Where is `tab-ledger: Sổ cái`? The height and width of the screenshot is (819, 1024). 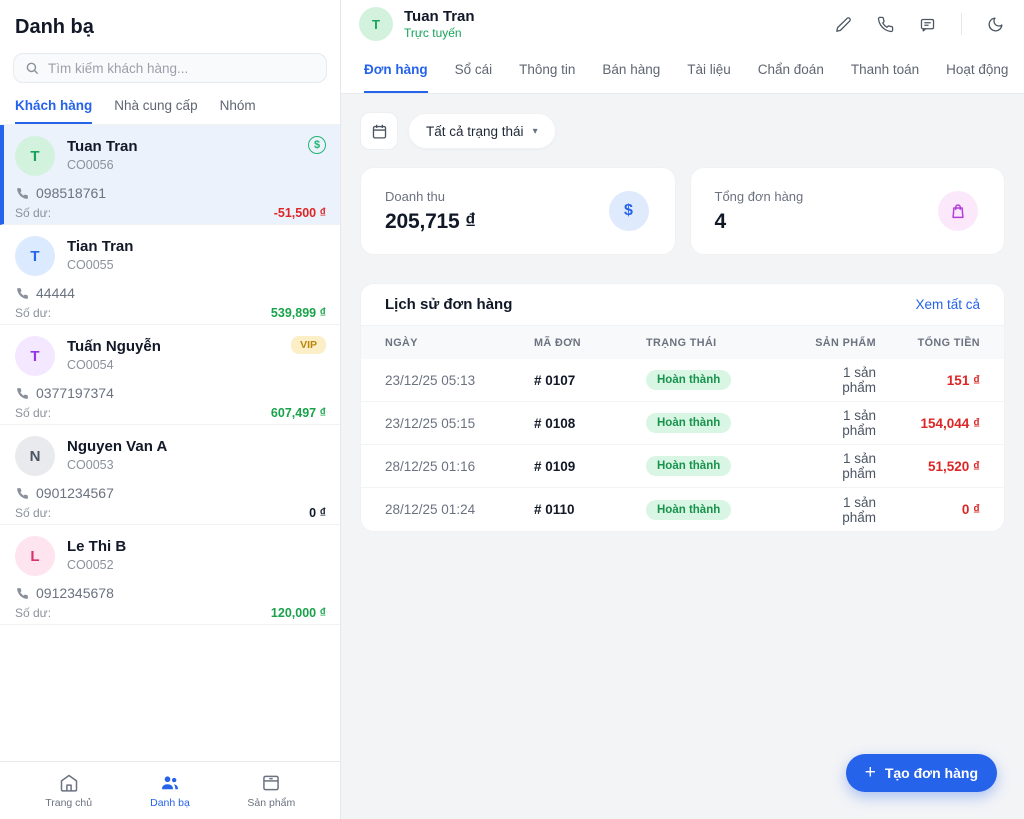 tab-ledger: Sổ cái is located at coordinates (474, 70).